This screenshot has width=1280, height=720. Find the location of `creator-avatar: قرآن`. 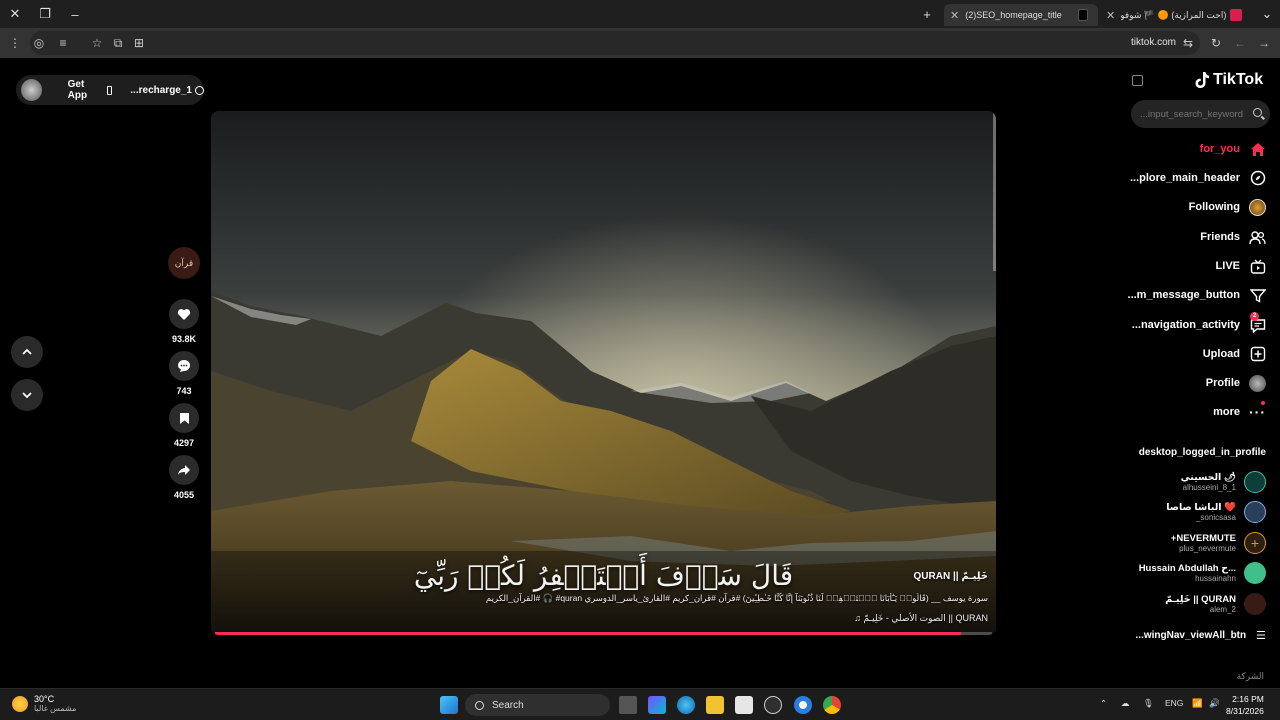

creator-avatar: قرآن is located at coordinates (184, 263).